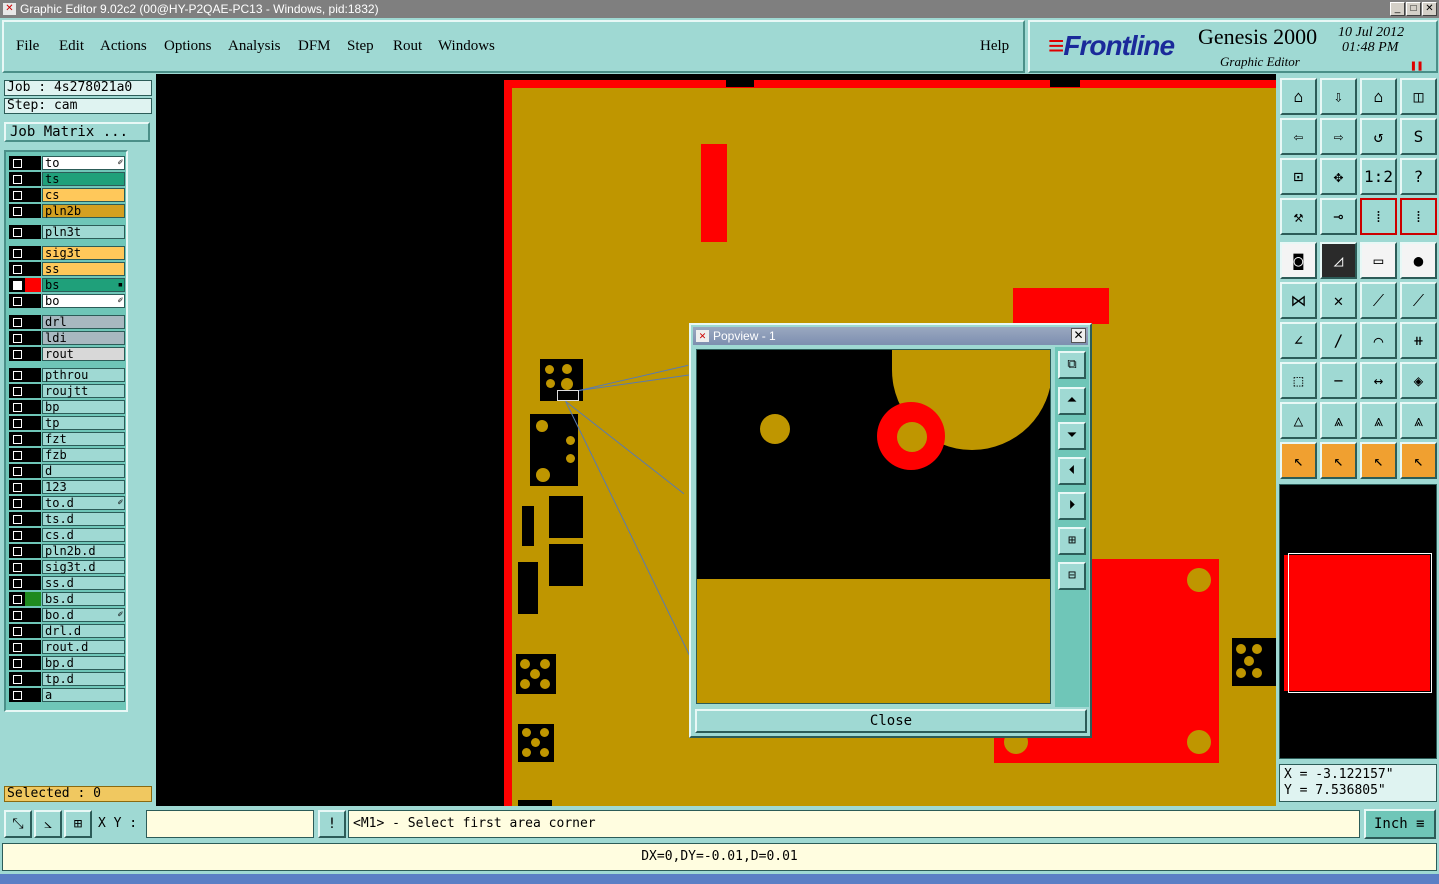 The width and height of the screenshot is (1439, 884). What do you see at coordinates (83, 695) in the screenshot?
I see `layer-name: a` at bounding box center [83, 695].